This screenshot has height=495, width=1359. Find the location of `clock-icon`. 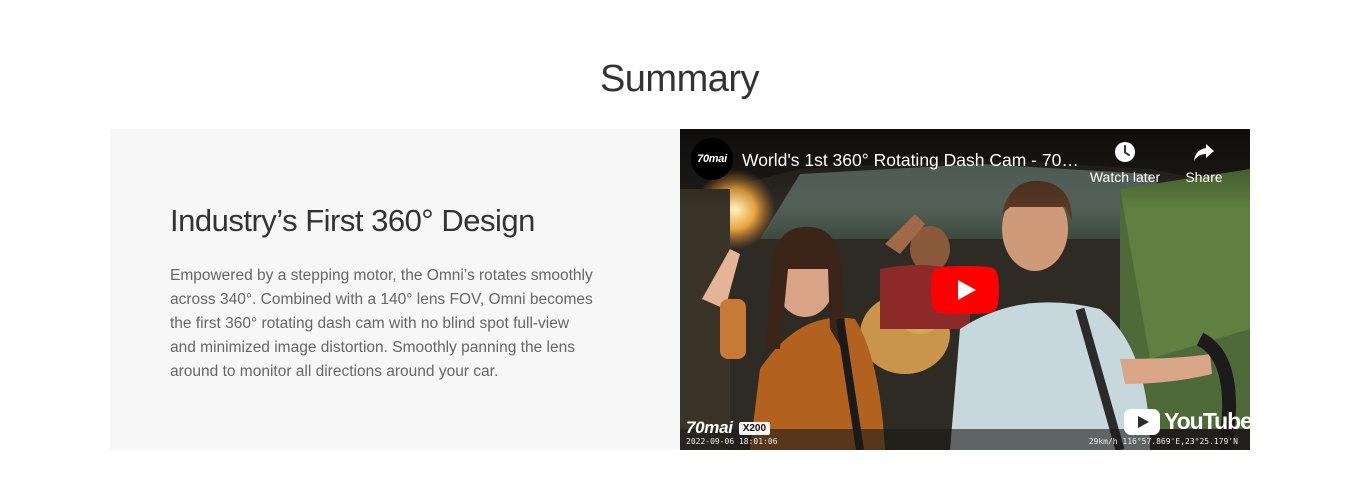

clock-icon is located at coordinates (1125, 152).